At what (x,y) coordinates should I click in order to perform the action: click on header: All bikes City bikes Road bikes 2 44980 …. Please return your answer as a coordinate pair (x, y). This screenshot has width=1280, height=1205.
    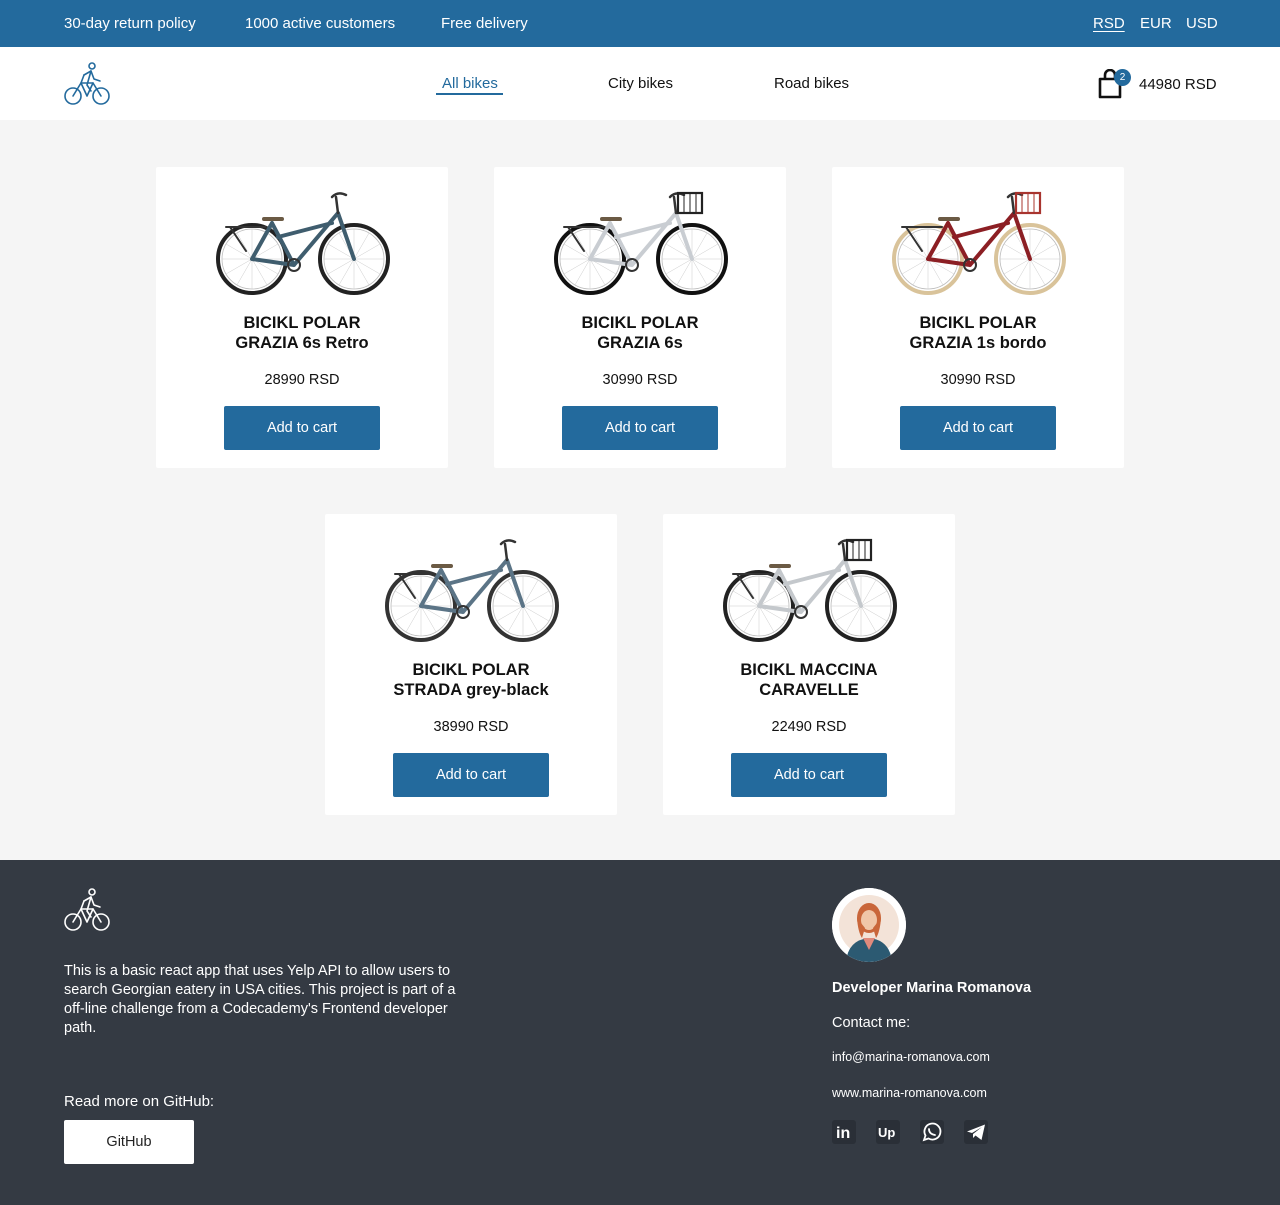
    Looking at the image, I should click on (640, 83).